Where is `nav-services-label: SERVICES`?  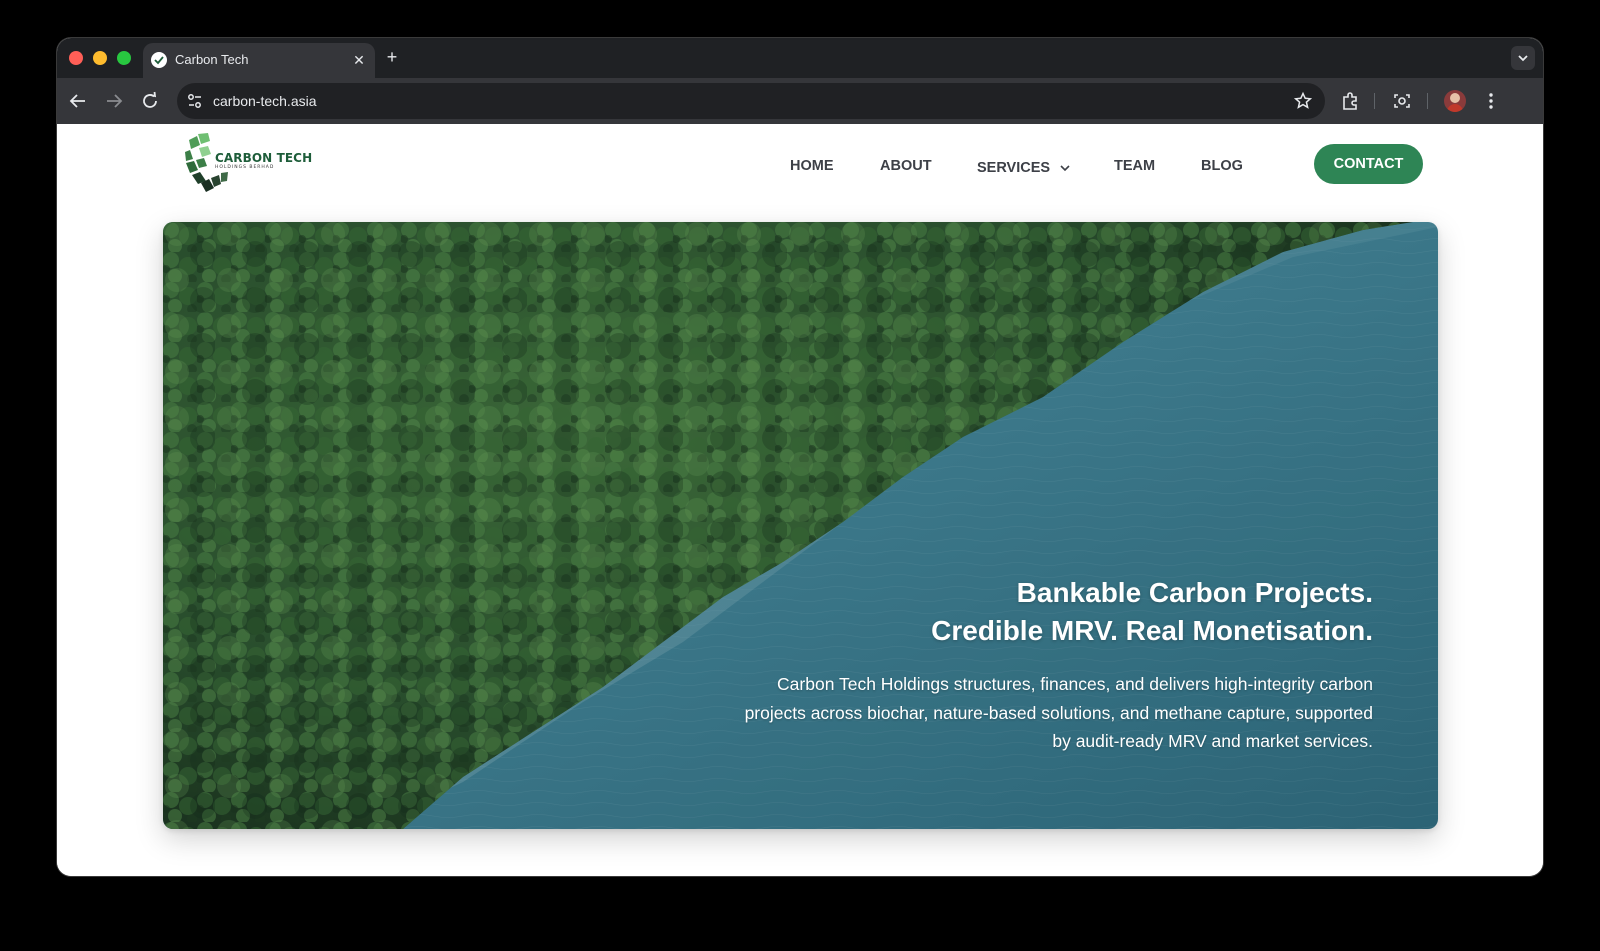
nav-services-label: SERVICES is located at coordinates (1014, 168).